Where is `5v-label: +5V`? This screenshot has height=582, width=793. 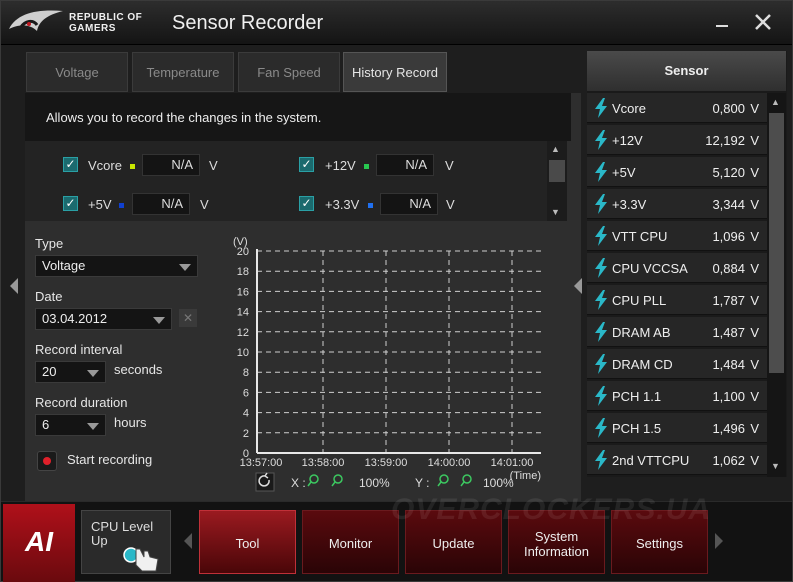 5v-label: +5V is located at coordinates (100, 204).